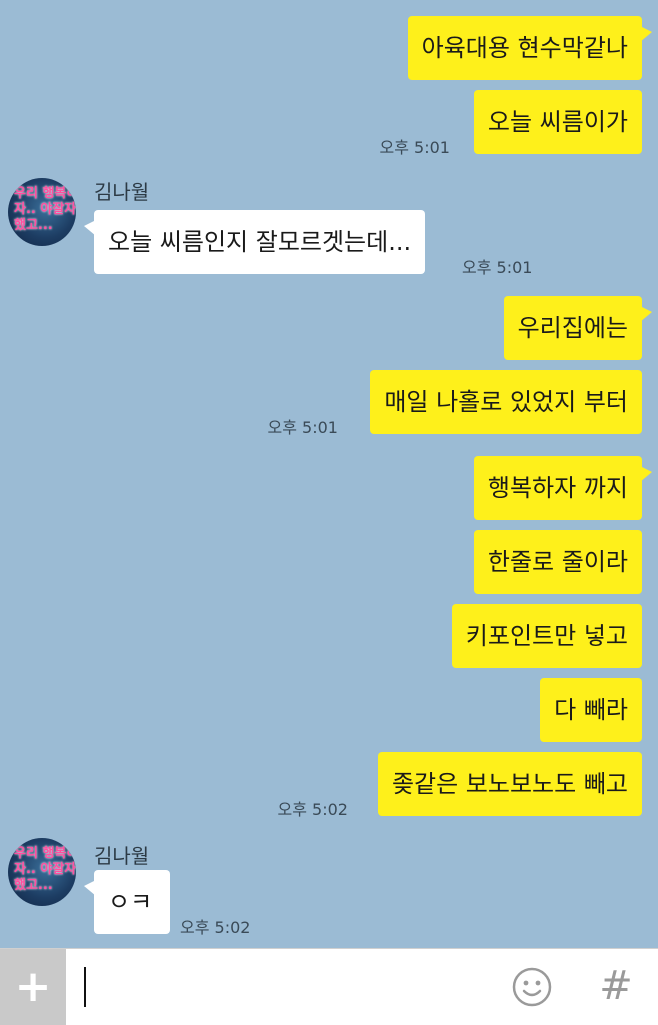 Image resolution: width=658 pixels, height=1025 pixels. Describe the element at coordinates (281, 987) in the screenshot. I see `message-input` at that location.